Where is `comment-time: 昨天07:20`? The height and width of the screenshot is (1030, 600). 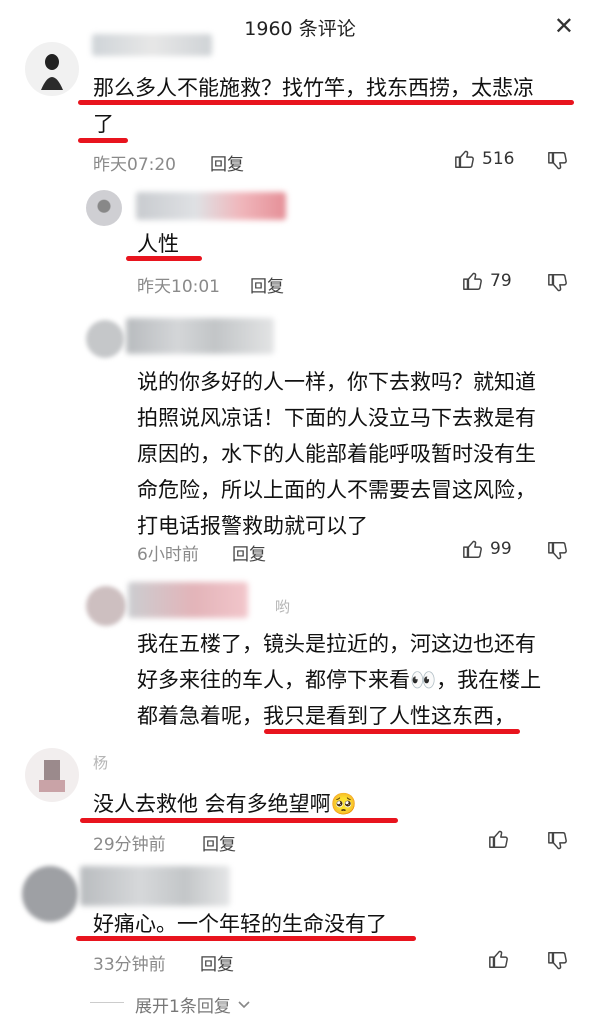 comment-time: 昨天07:20 is located at coordinates (134, 165).